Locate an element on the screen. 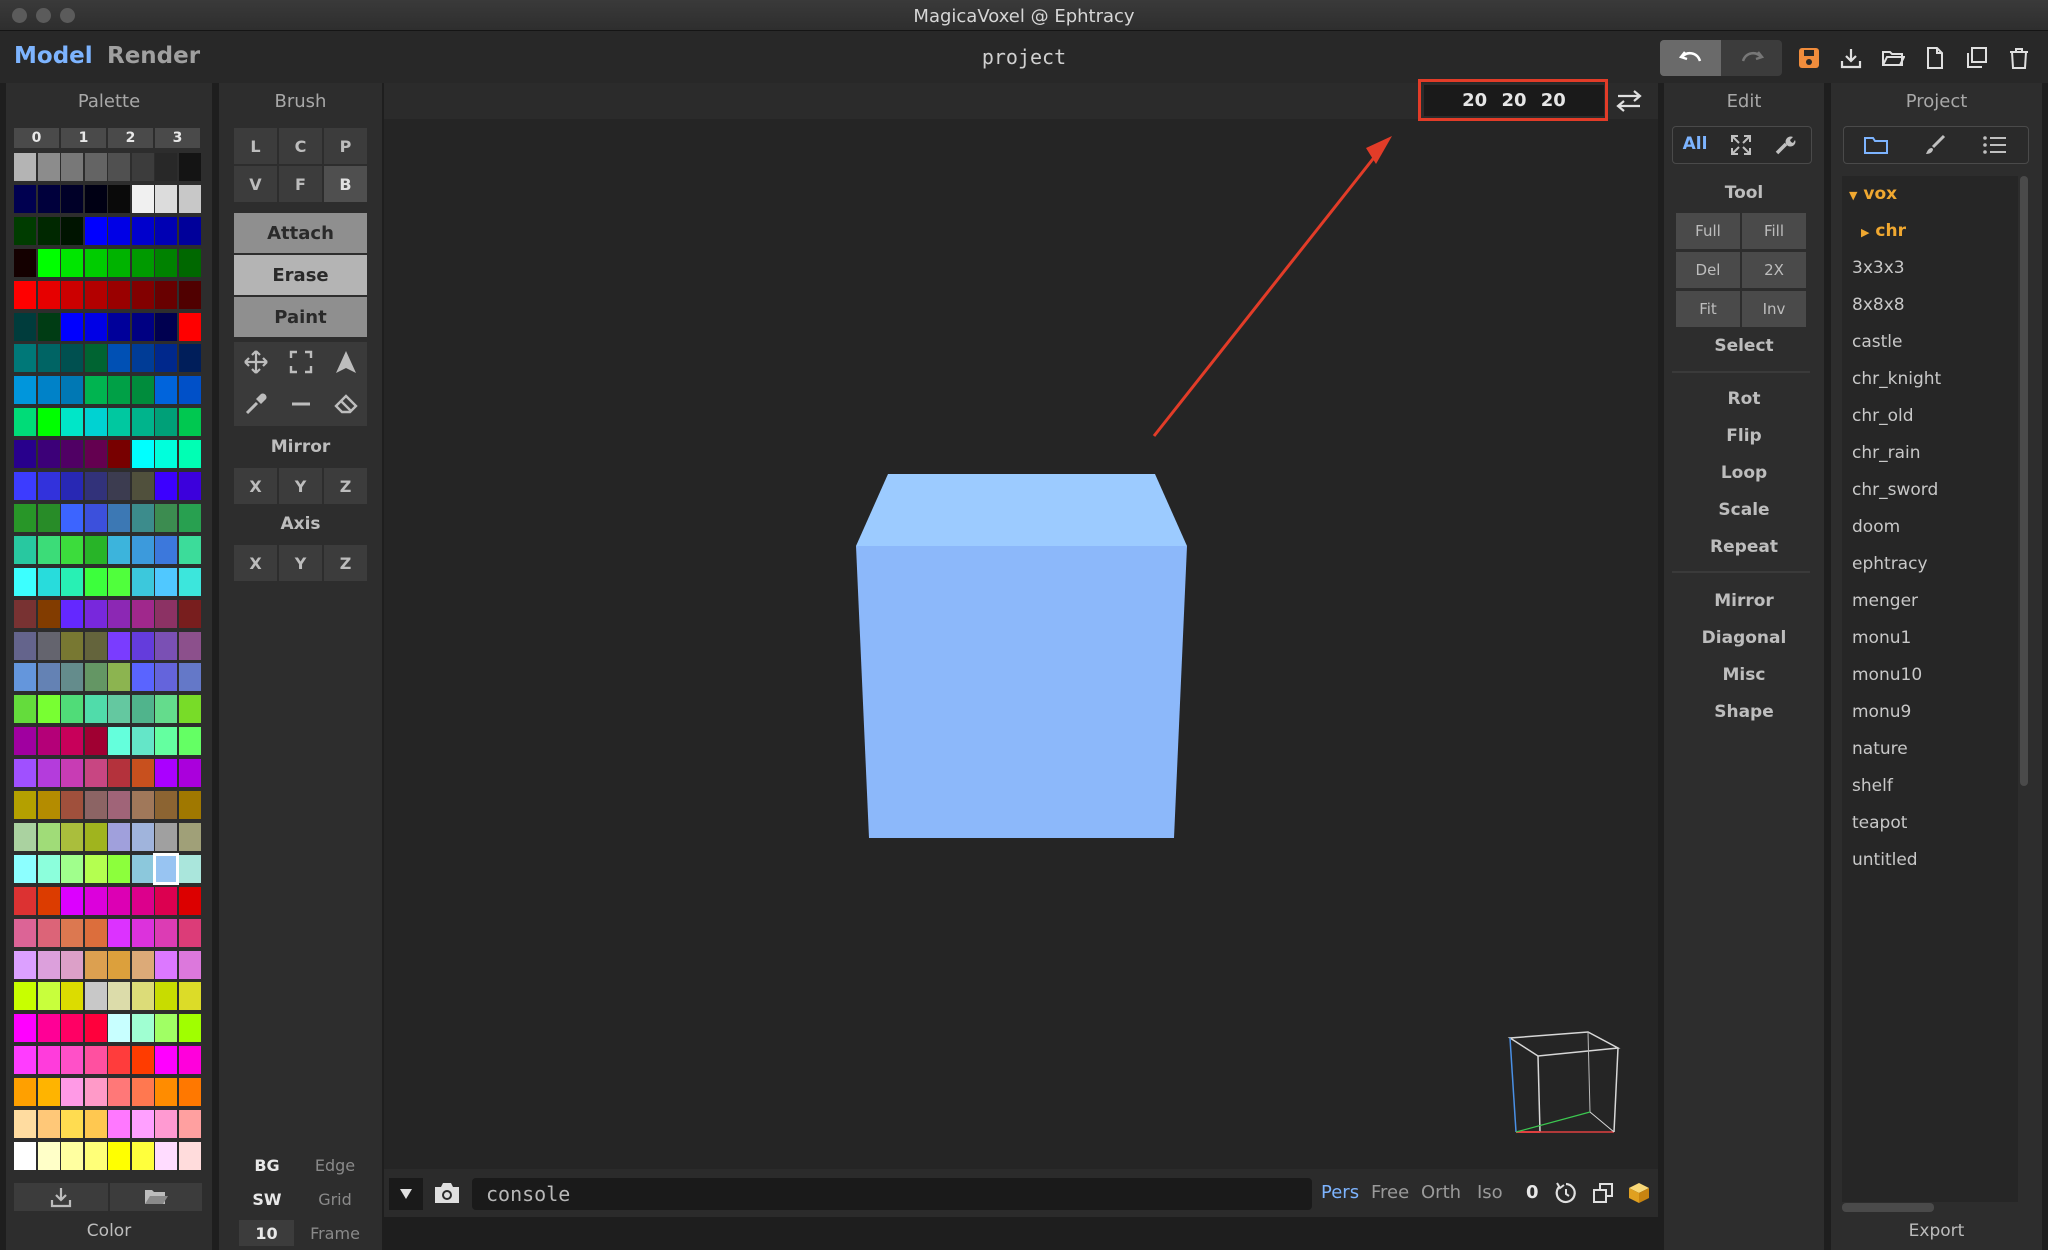  save-icon is located at coordinates (1809, 58).